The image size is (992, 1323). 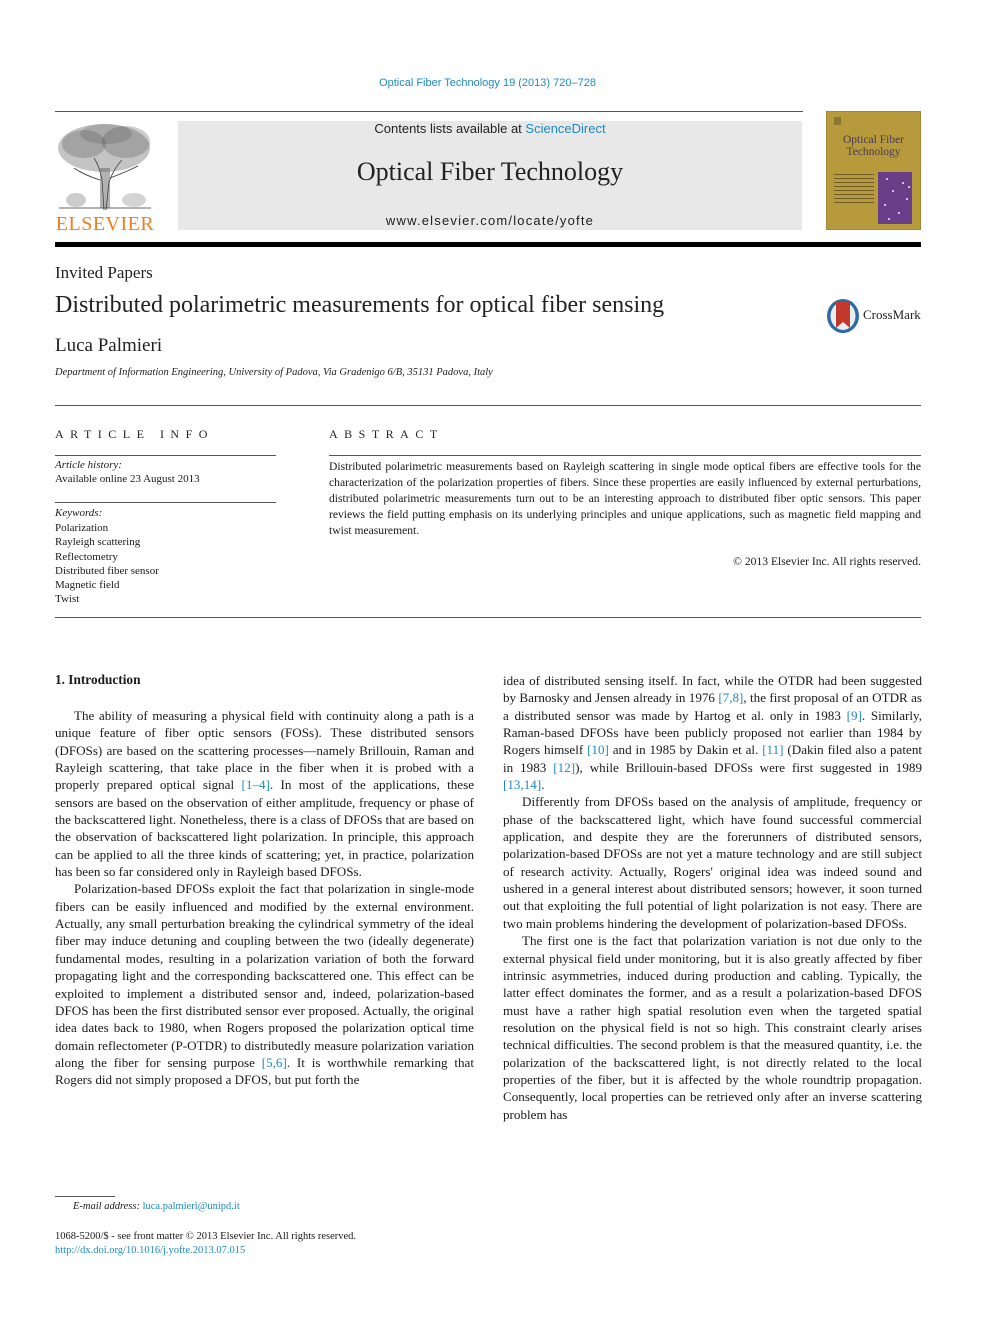 I want to click on reference-link: [13,14], so click(x=522, y=784).